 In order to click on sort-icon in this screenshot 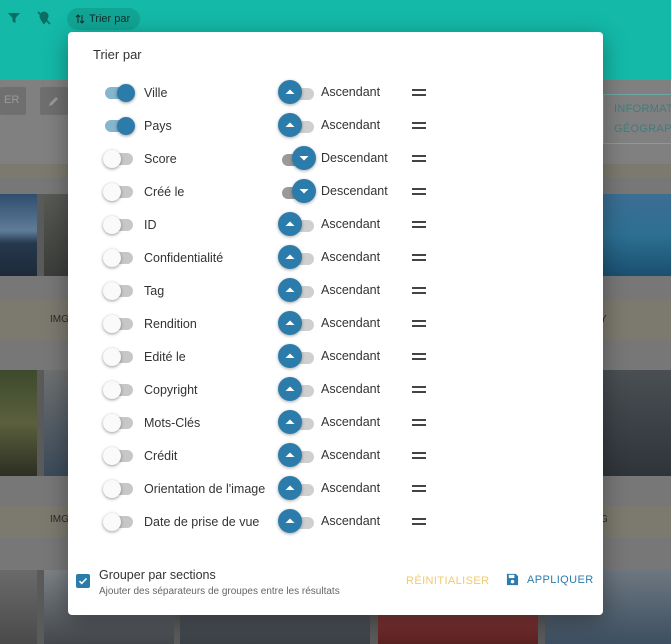, I will do `click(80, 19)`.